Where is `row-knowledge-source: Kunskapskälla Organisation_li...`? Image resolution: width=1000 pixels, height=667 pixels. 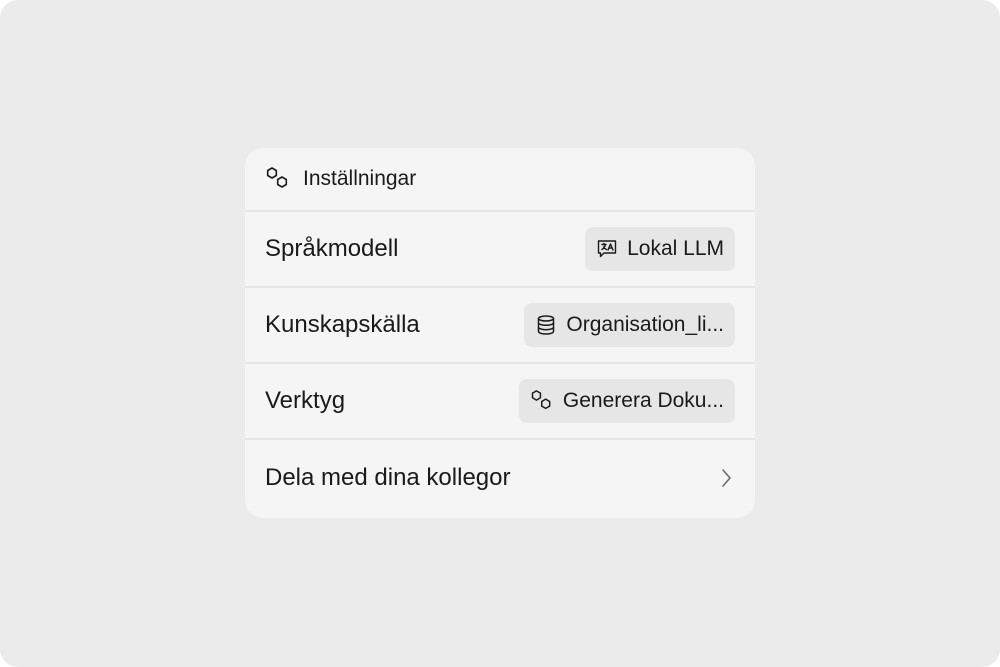 row-knowledge-source: Kunskapskälla Organisation_li... is located at coordinates (500, 326).